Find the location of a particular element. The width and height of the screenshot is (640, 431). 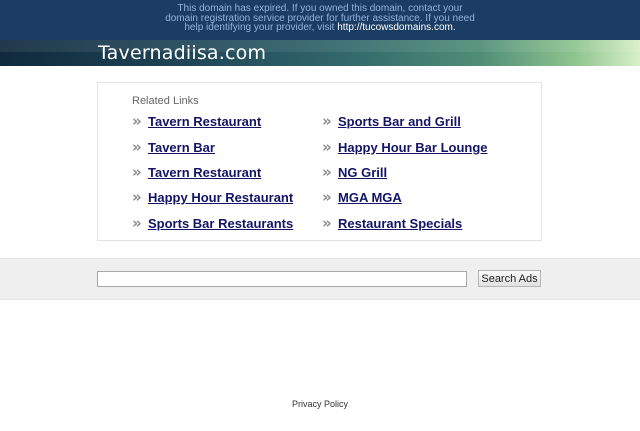

related-link: » Sports Bar Restaurants is located at coordinates (212, 223).